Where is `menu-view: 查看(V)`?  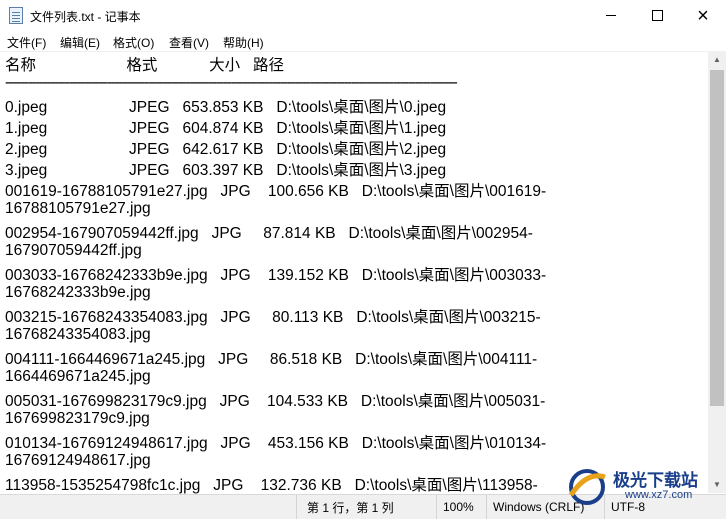 menu-view: 查看(V) is located at coordinates (189, 42).